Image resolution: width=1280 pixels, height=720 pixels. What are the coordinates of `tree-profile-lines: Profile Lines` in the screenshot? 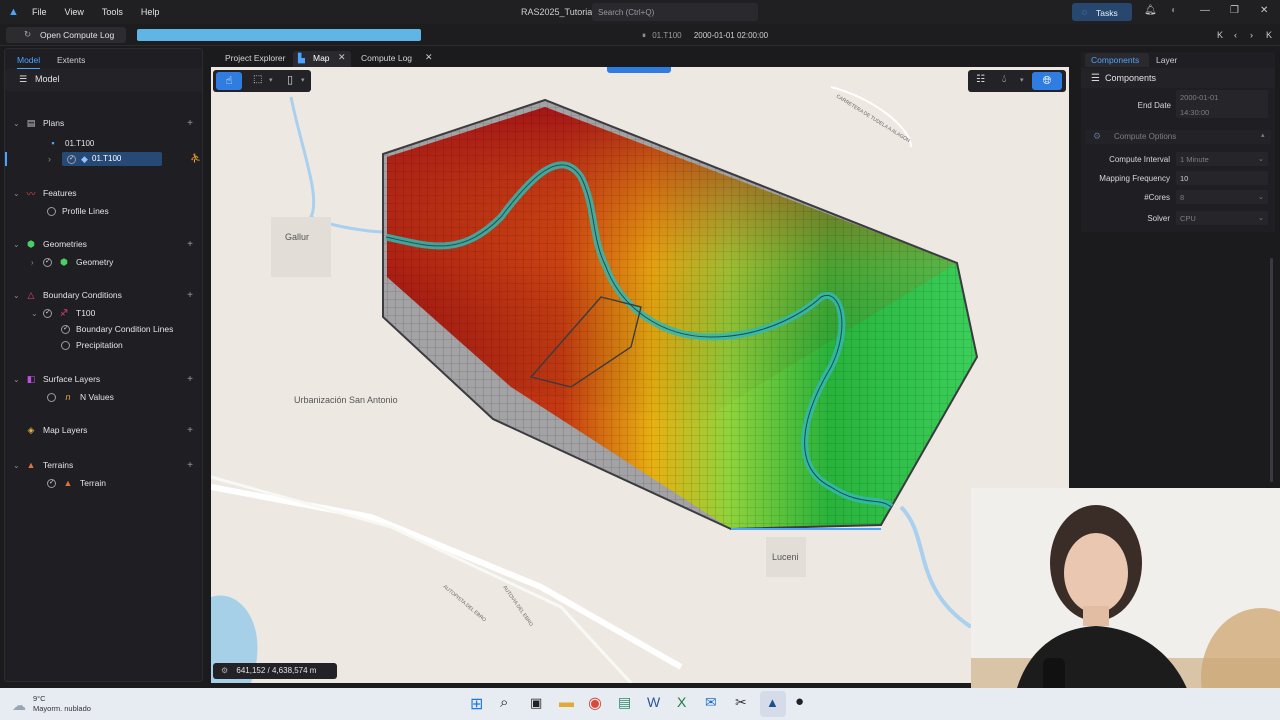 It's located at (78, 211).